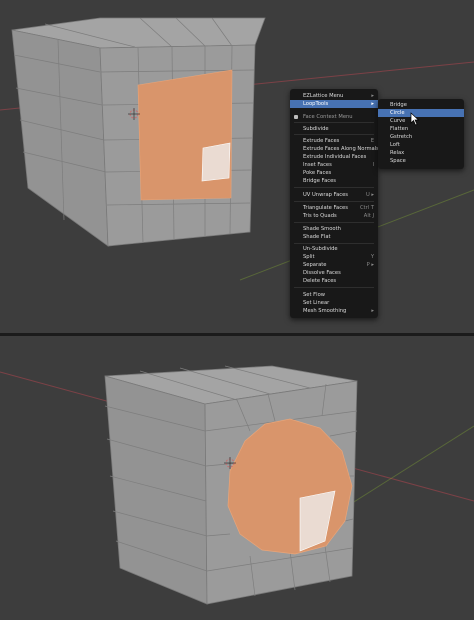  Describe the element at coordinates (296, 117) in the screenshot. I see `menu-header-icon` at that location.